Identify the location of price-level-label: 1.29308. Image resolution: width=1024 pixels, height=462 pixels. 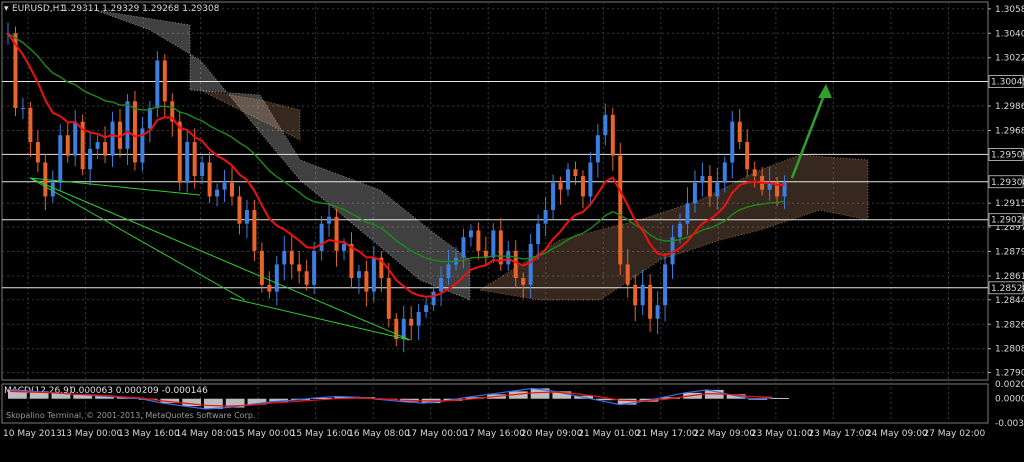
(1007, 183).